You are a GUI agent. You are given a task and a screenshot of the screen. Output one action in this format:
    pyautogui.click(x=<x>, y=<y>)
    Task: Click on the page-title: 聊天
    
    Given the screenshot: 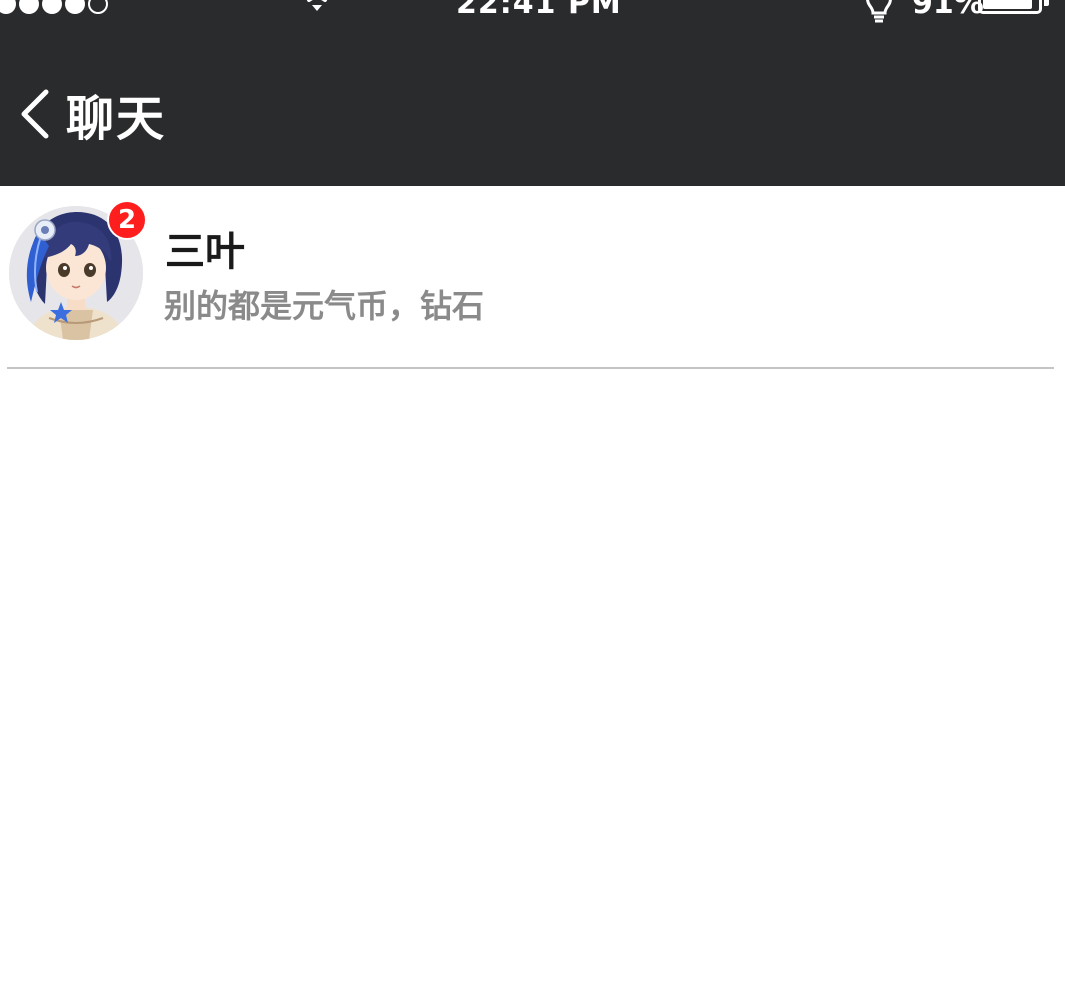 What is the action you would take?
    pyautogui.click(x=116, y=119)
    